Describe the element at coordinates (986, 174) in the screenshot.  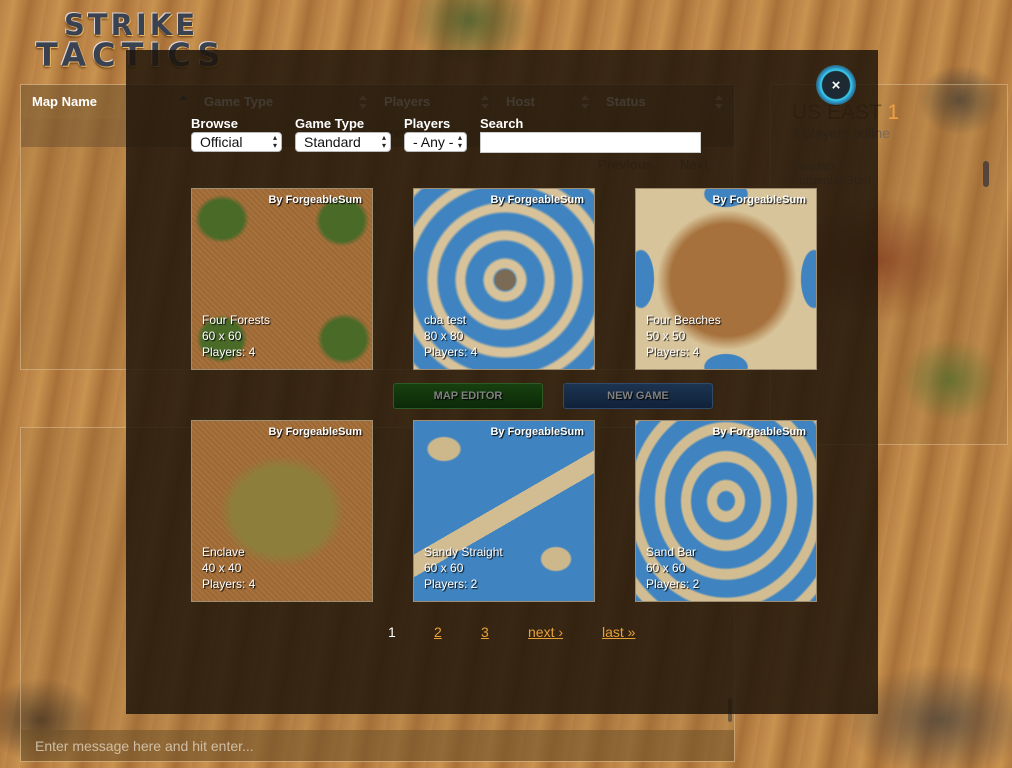
I see `user-list-scrollbar` at that location.